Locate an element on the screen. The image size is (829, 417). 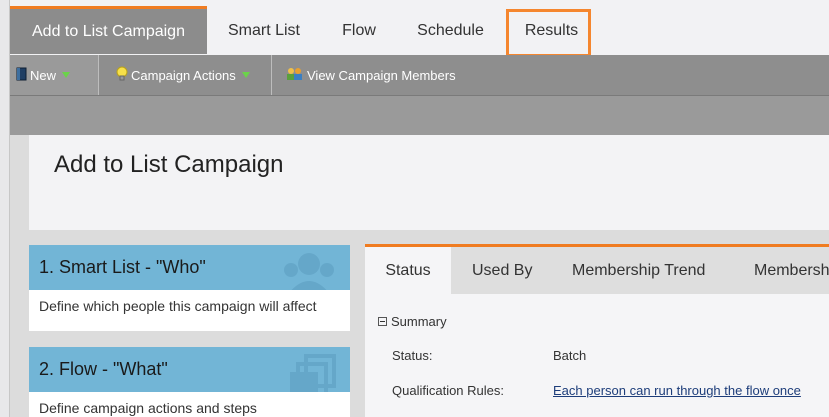
tab-results: Results is located at coordinates (551, 31).